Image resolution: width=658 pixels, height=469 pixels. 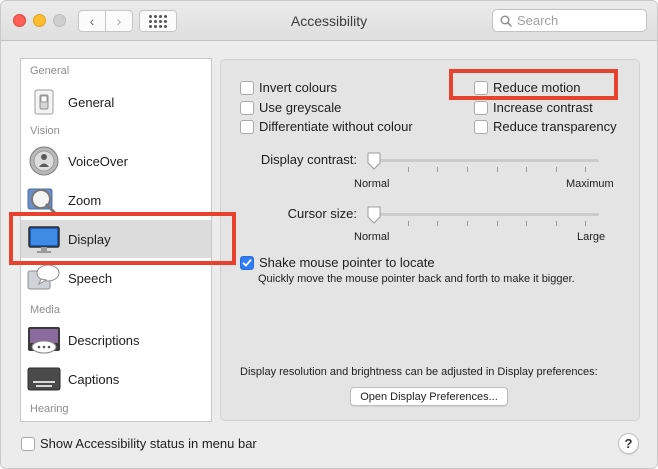 I want to click on sidebar-item-label: Speech, so click(x=90, y=278).